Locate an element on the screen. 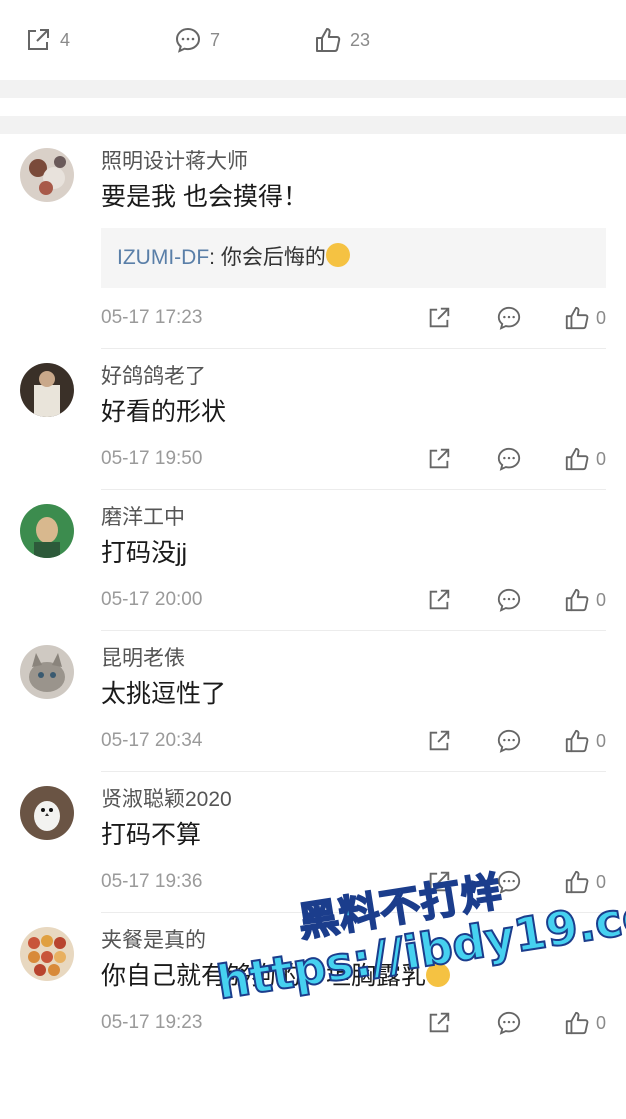 The width and height of the screenshot is (626, 1119). comment-time: 05-17 20:00 is located at coordinates (152, 599).